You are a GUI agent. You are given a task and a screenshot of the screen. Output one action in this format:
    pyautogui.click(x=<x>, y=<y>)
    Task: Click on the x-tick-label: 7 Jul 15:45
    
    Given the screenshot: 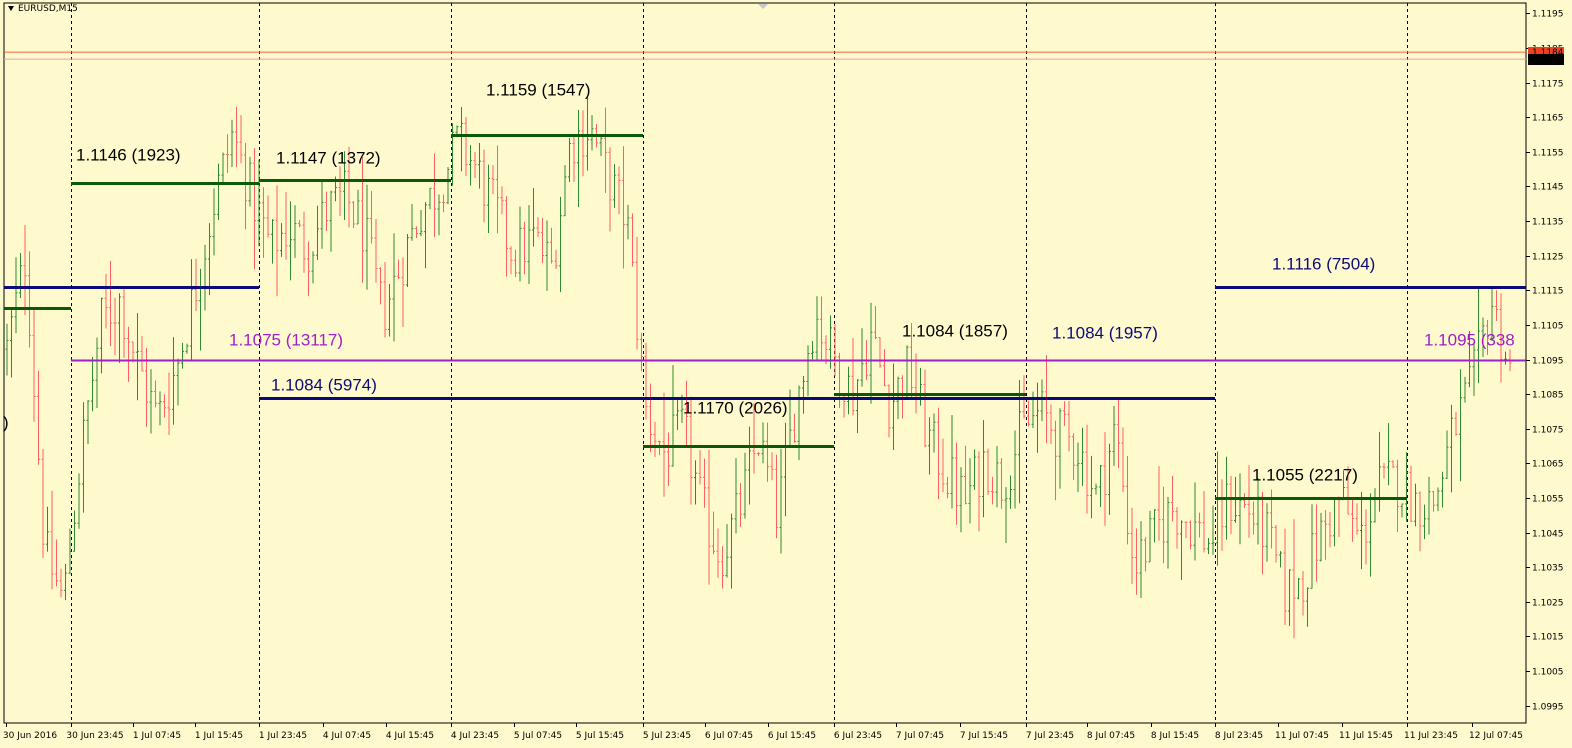 What is the action you would take?
    pyautogui.click(x=984, y=736)
    